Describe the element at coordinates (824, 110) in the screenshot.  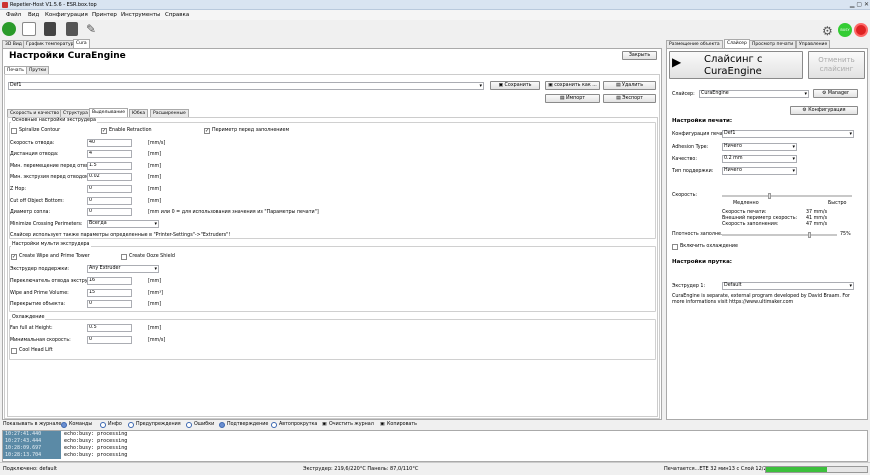
I see `configuration-button: ⚙ Конфигурация` at that location.